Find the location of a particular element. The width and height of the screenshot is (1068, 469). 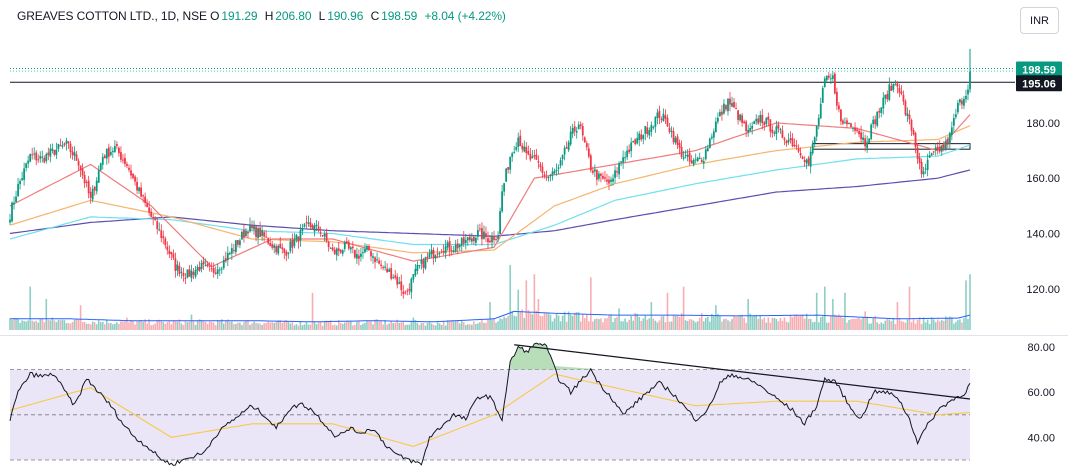

currency-button: INR is located at coordinates (1039, 20).